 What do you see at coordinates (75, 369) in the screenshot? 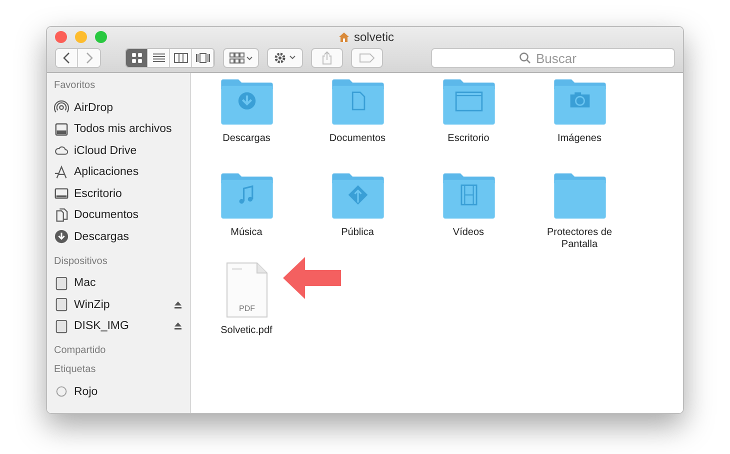
I see `sidebar-heading: Etiquetas` at bounding box center [75, 369].